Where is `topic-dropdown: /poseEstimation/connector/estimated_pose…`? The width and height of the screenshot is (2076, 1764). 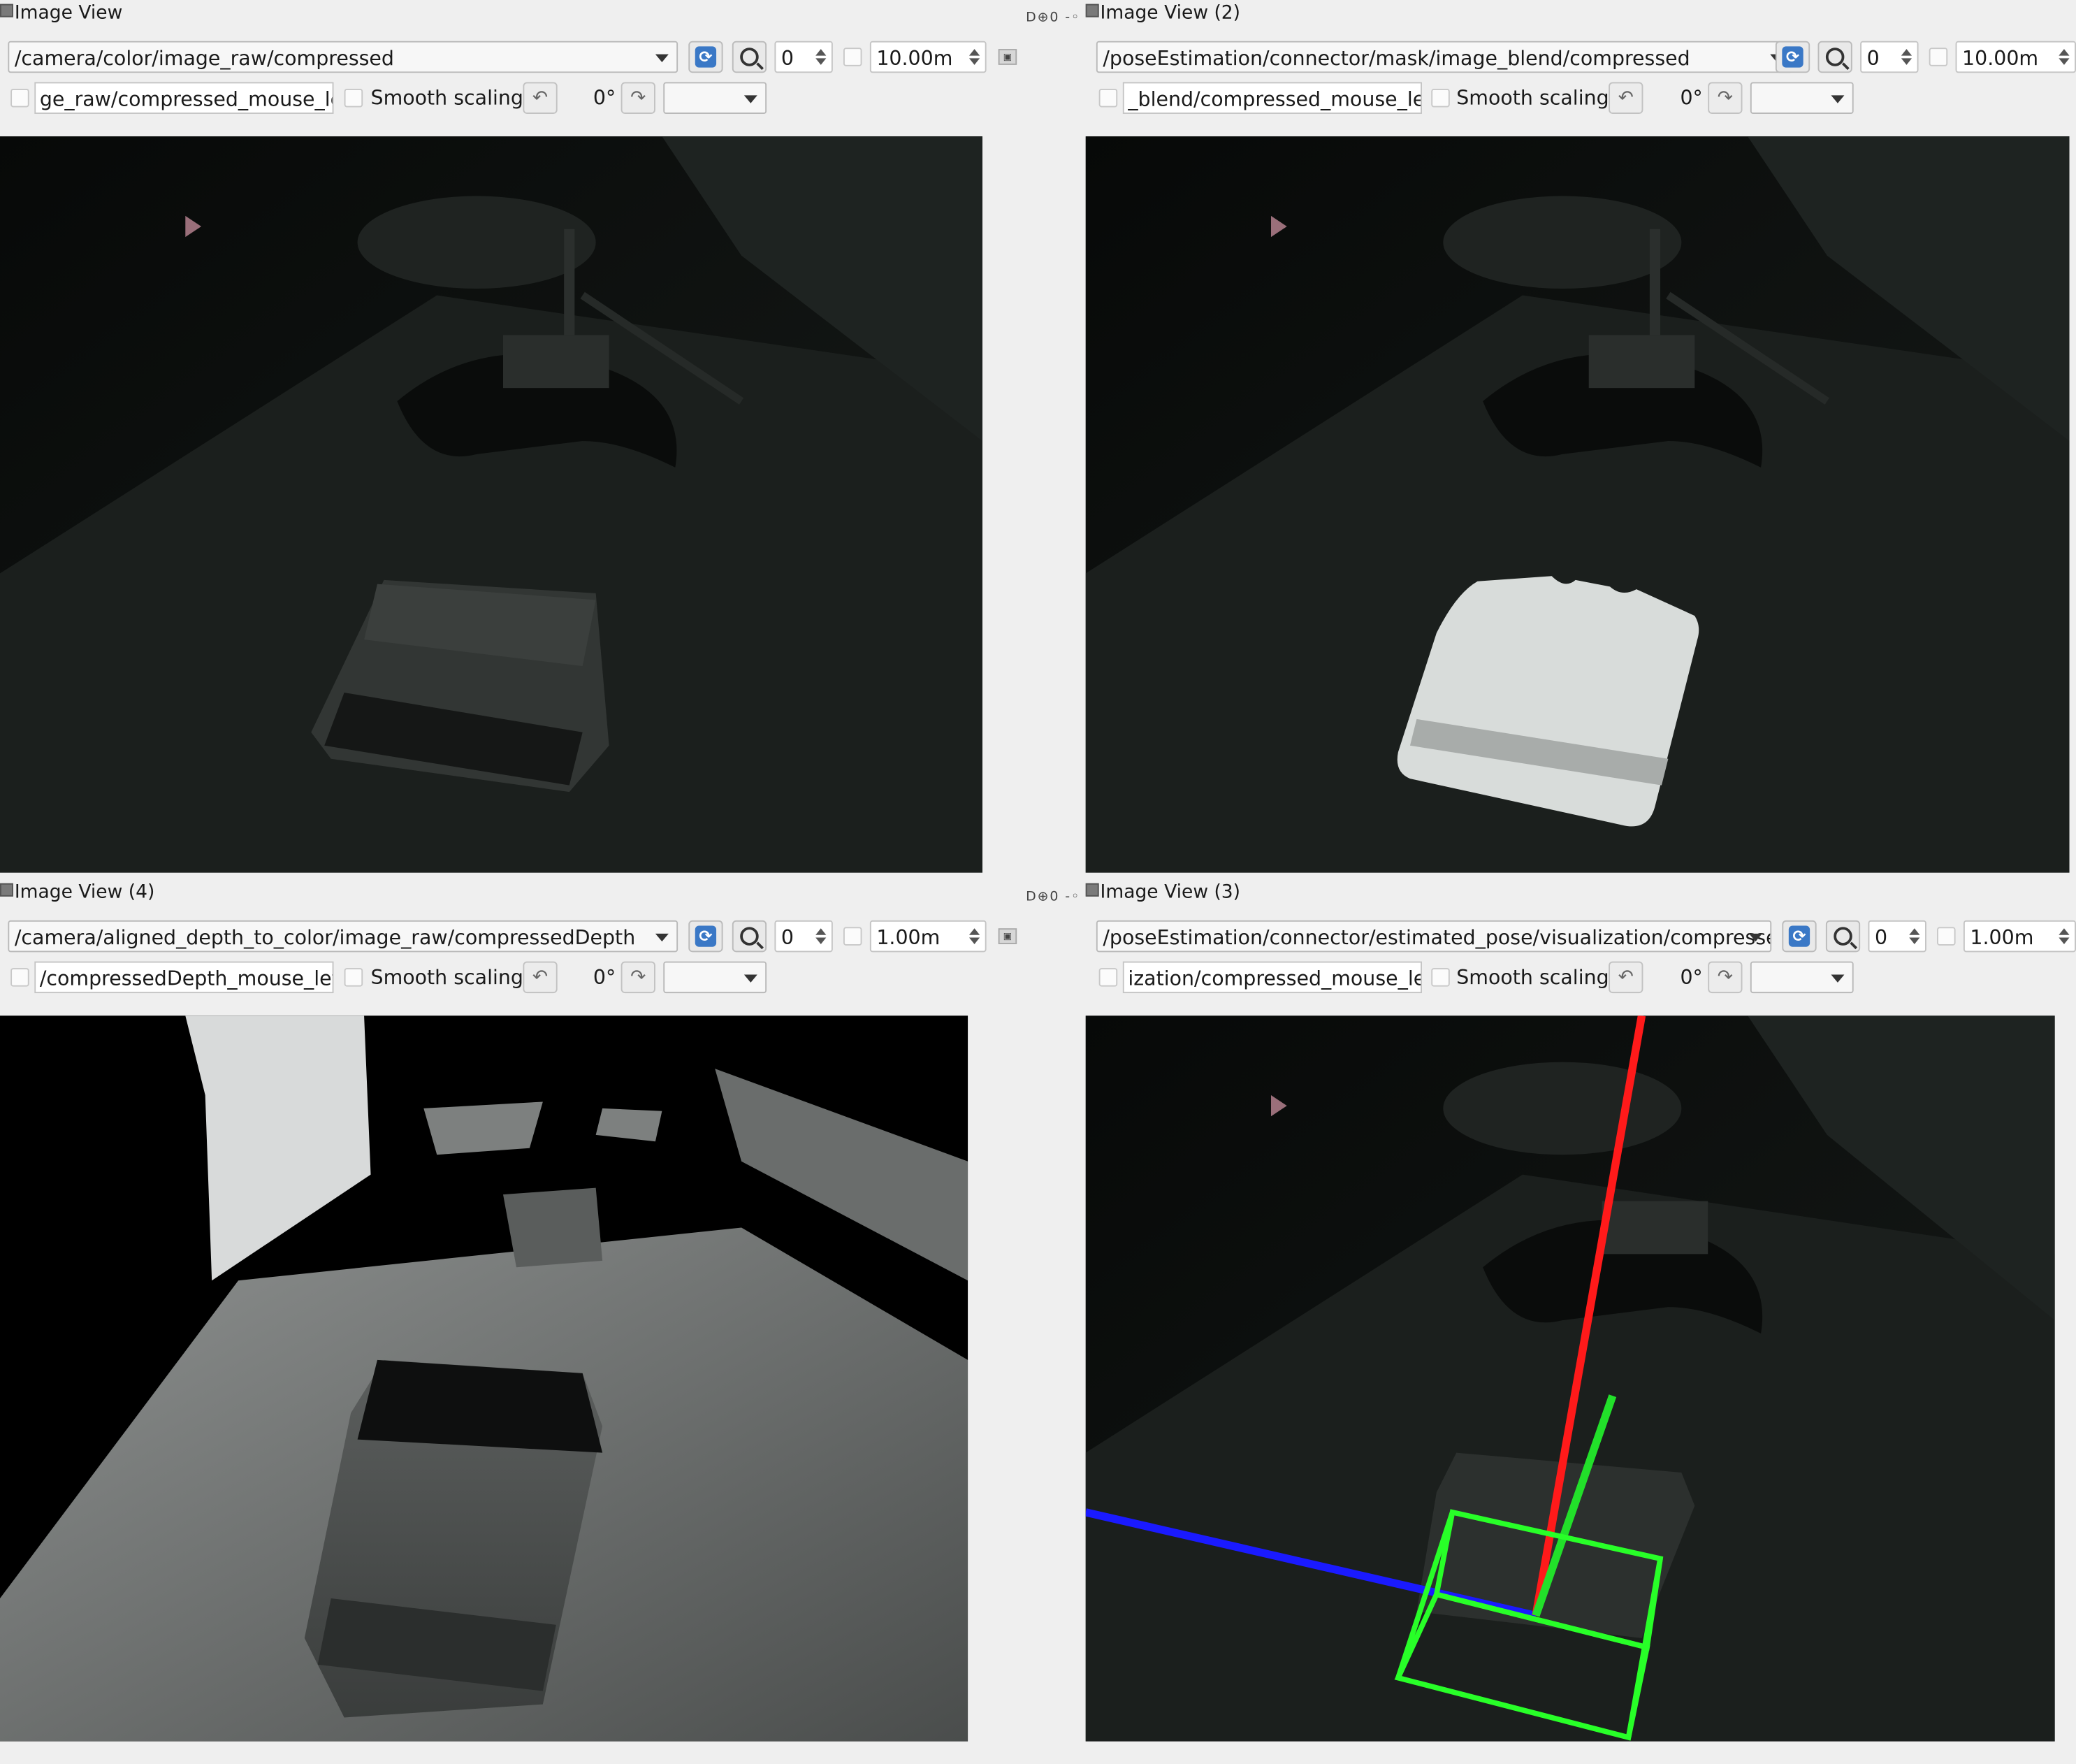
topic-dropdown: /poseEstimation/connector/estimated_pose… is located at coordinates (1434, 936).